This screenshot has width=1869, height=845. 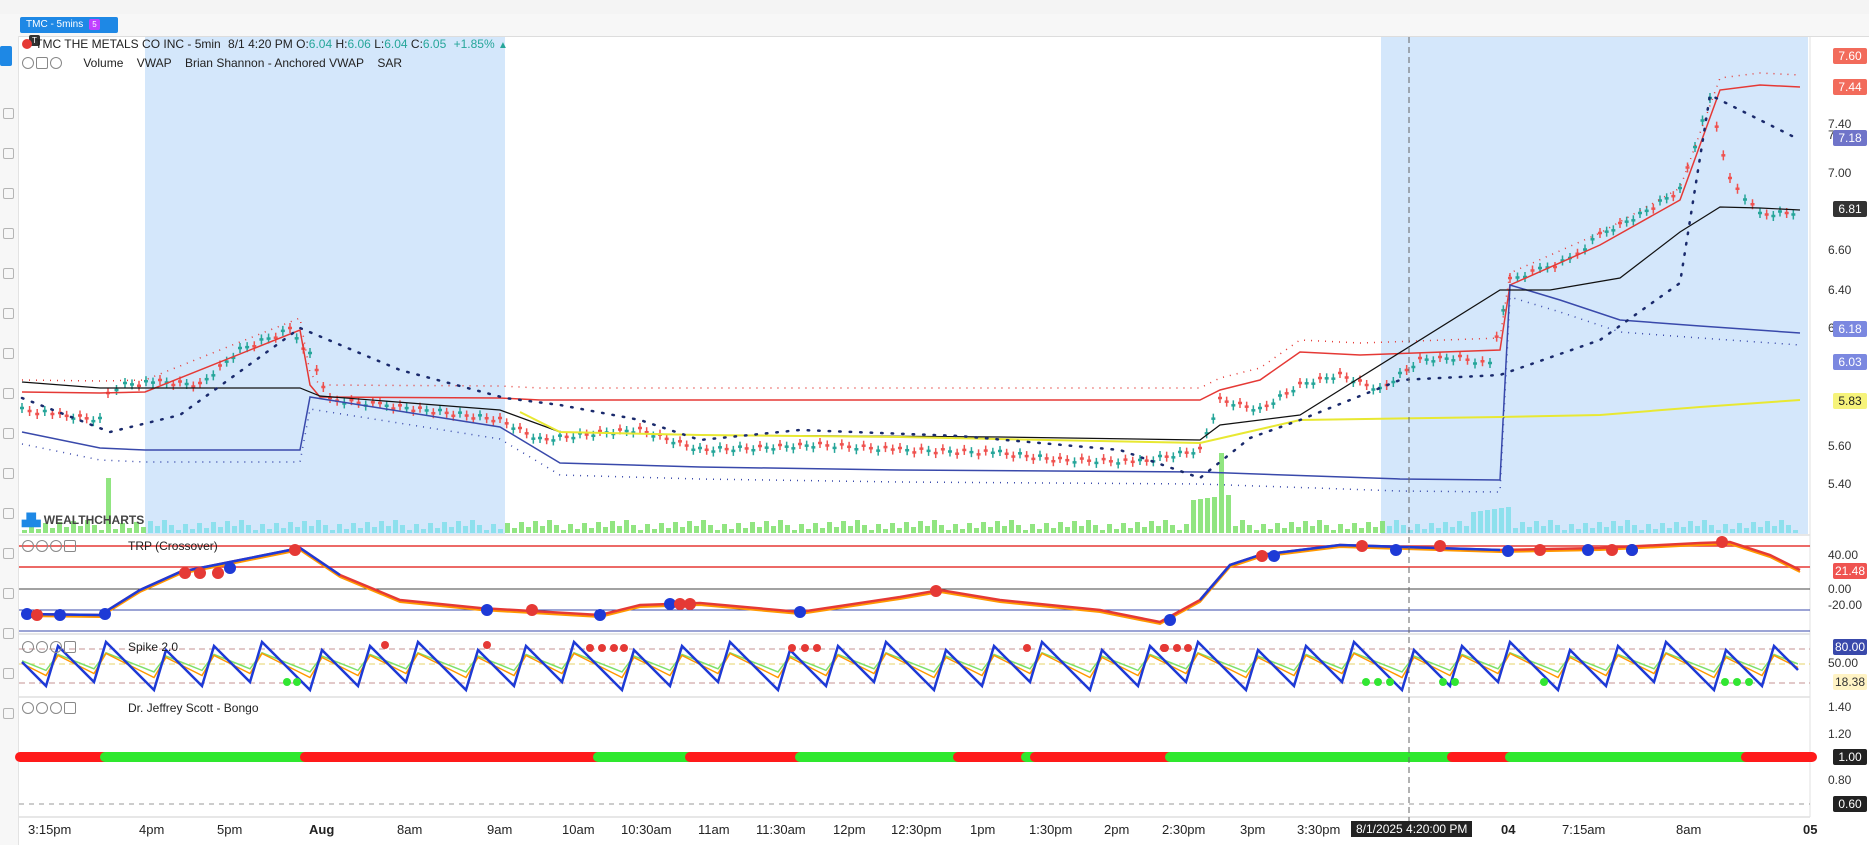 What do you see at coordinates (121, 545) in the screenshot?
I see `trp-legend: TRP (Crossover)` at bounding box center [121, 545].